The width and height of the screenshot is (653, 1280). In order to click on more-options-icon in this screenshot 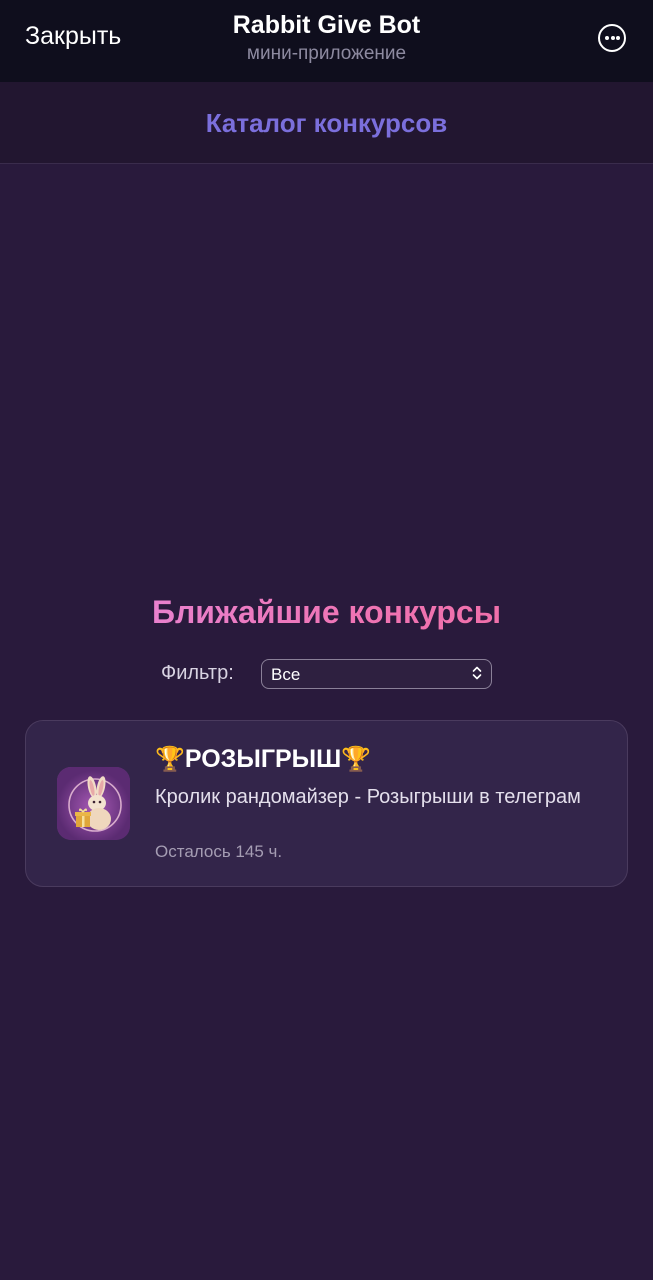, I will do `click(612, 38)`.